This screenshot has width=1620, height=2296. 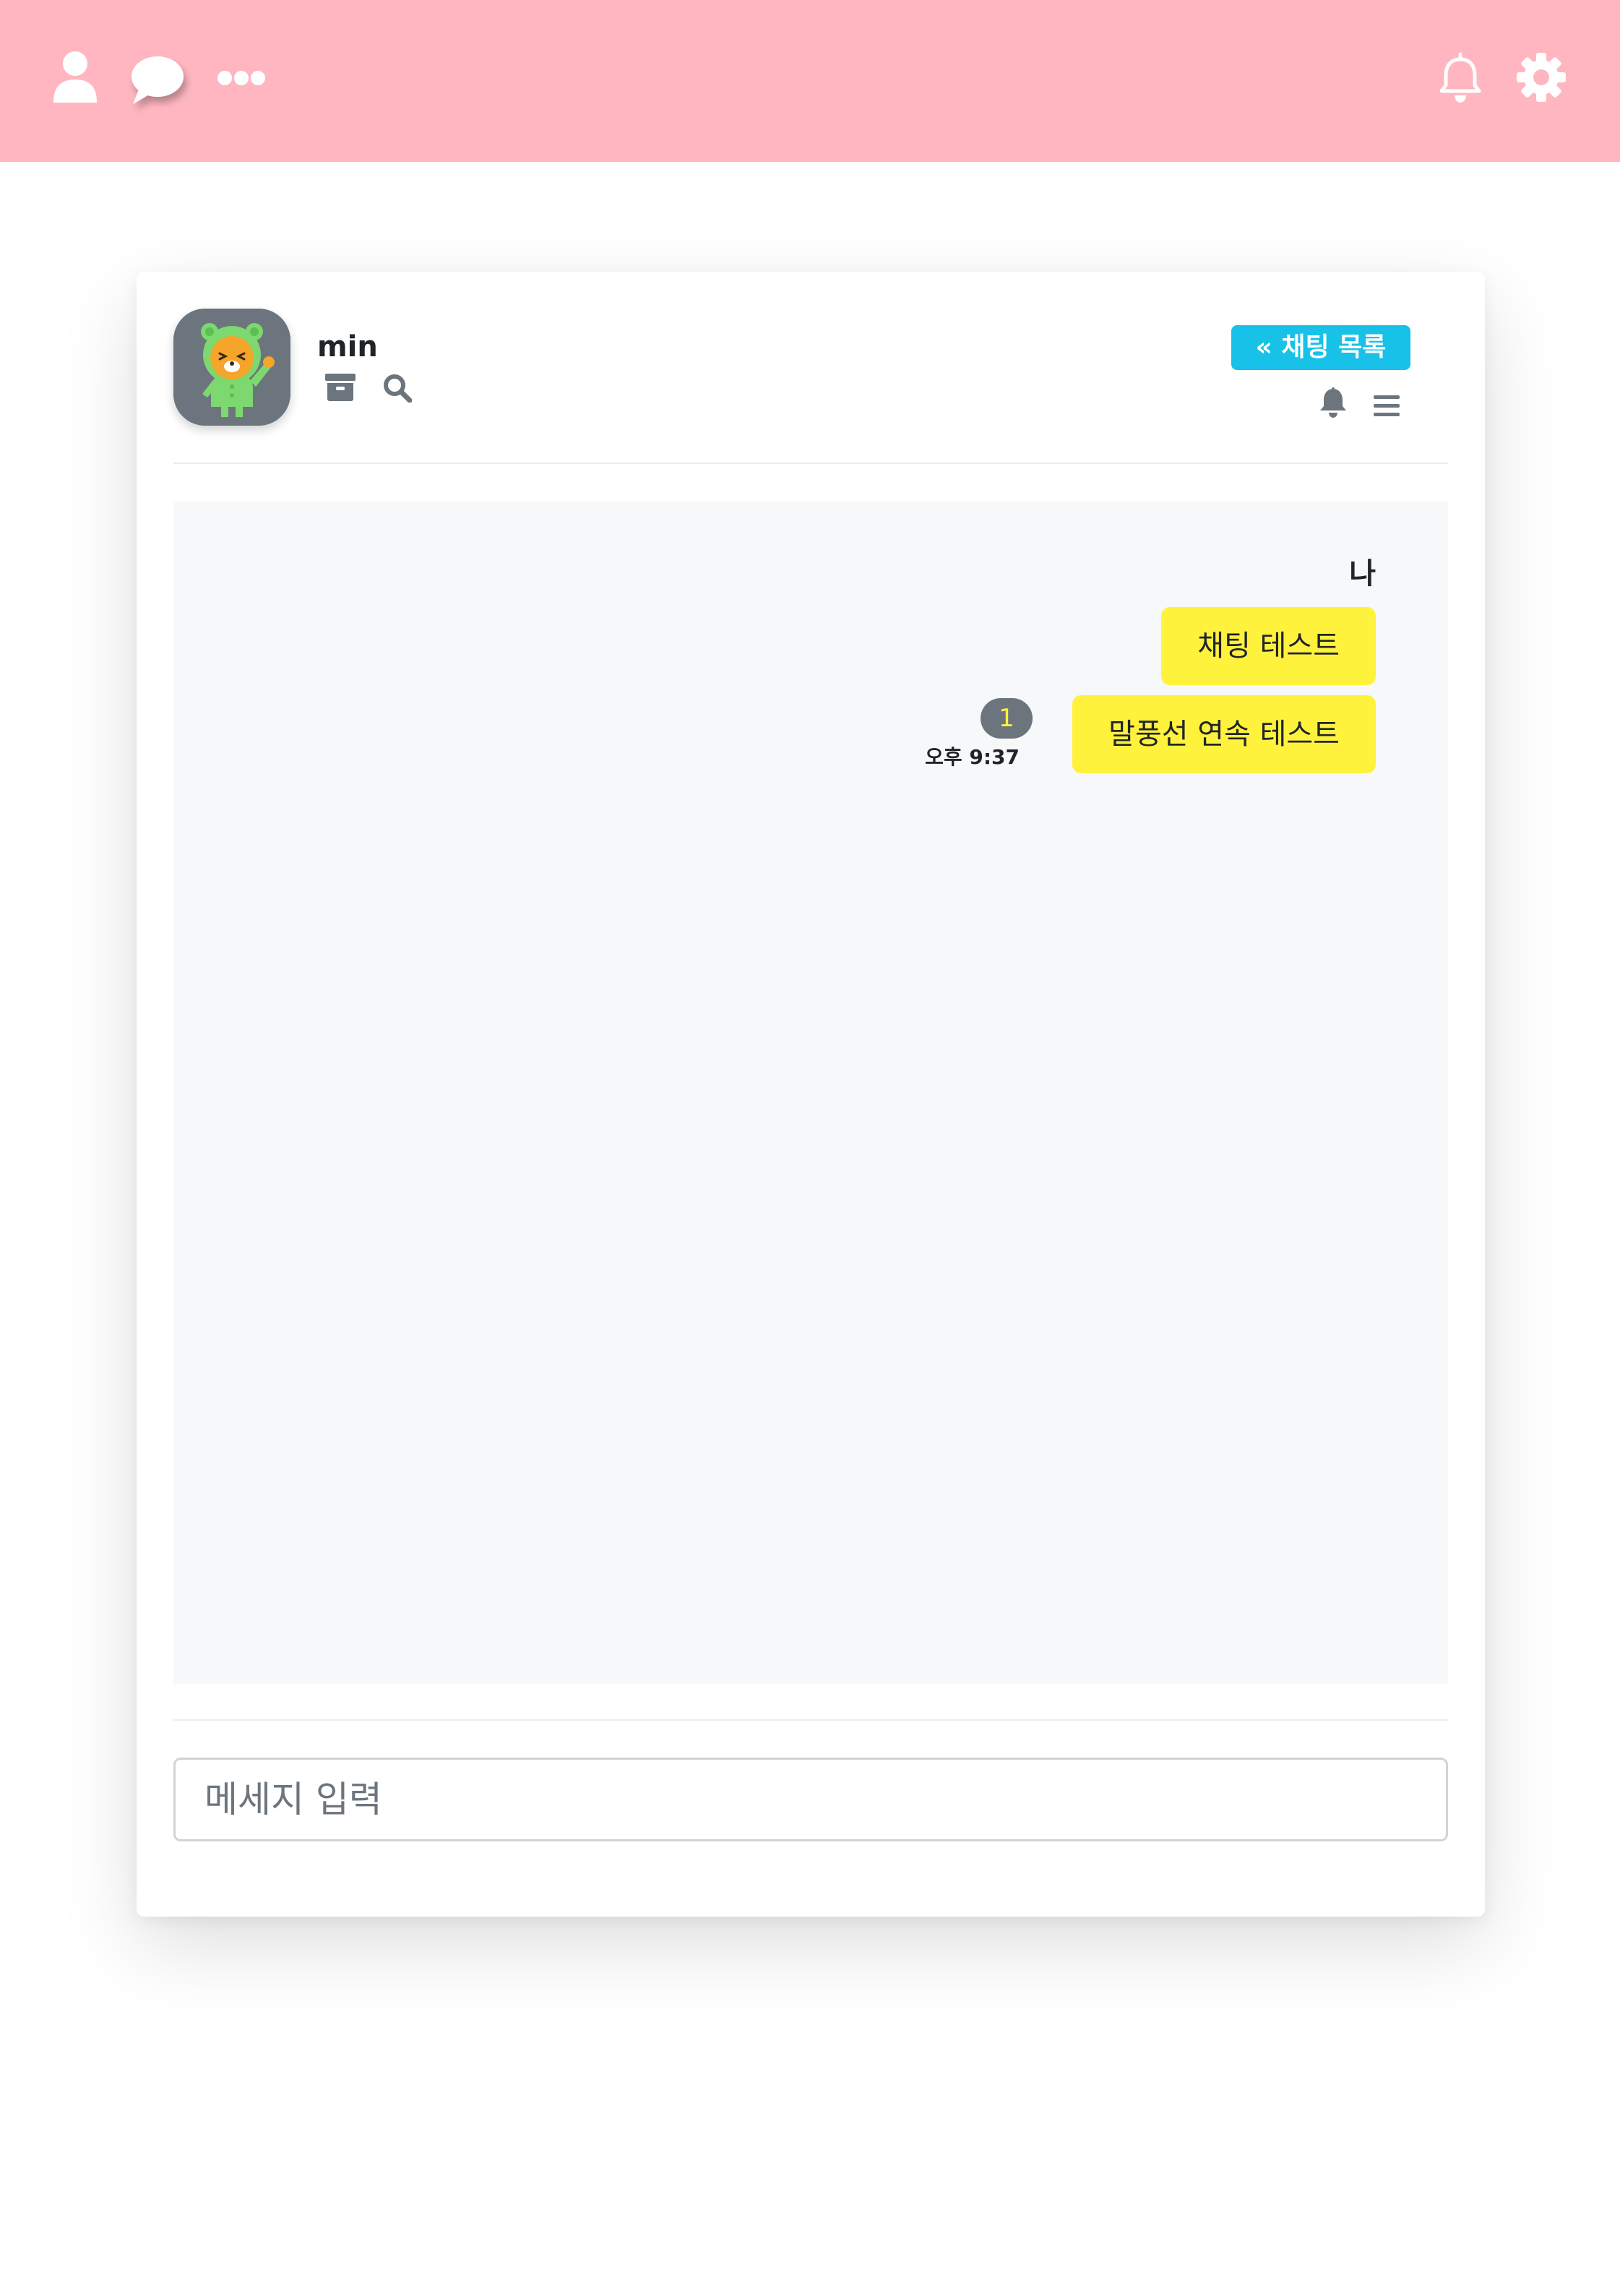 What do you see at coordinates (1387, 406) in the screenshot?
I see `menu-icon` at bounding box center [1387, 406].